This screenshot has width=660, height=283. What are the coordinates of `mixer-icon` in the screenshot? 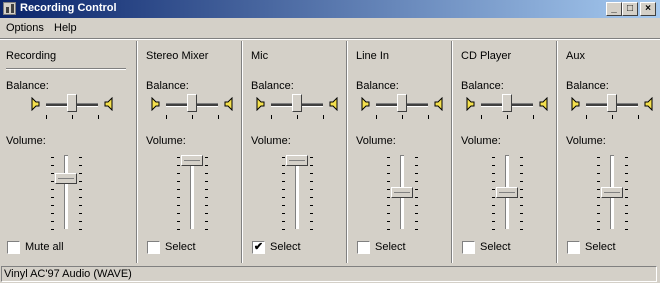 It's located at (9, 8).